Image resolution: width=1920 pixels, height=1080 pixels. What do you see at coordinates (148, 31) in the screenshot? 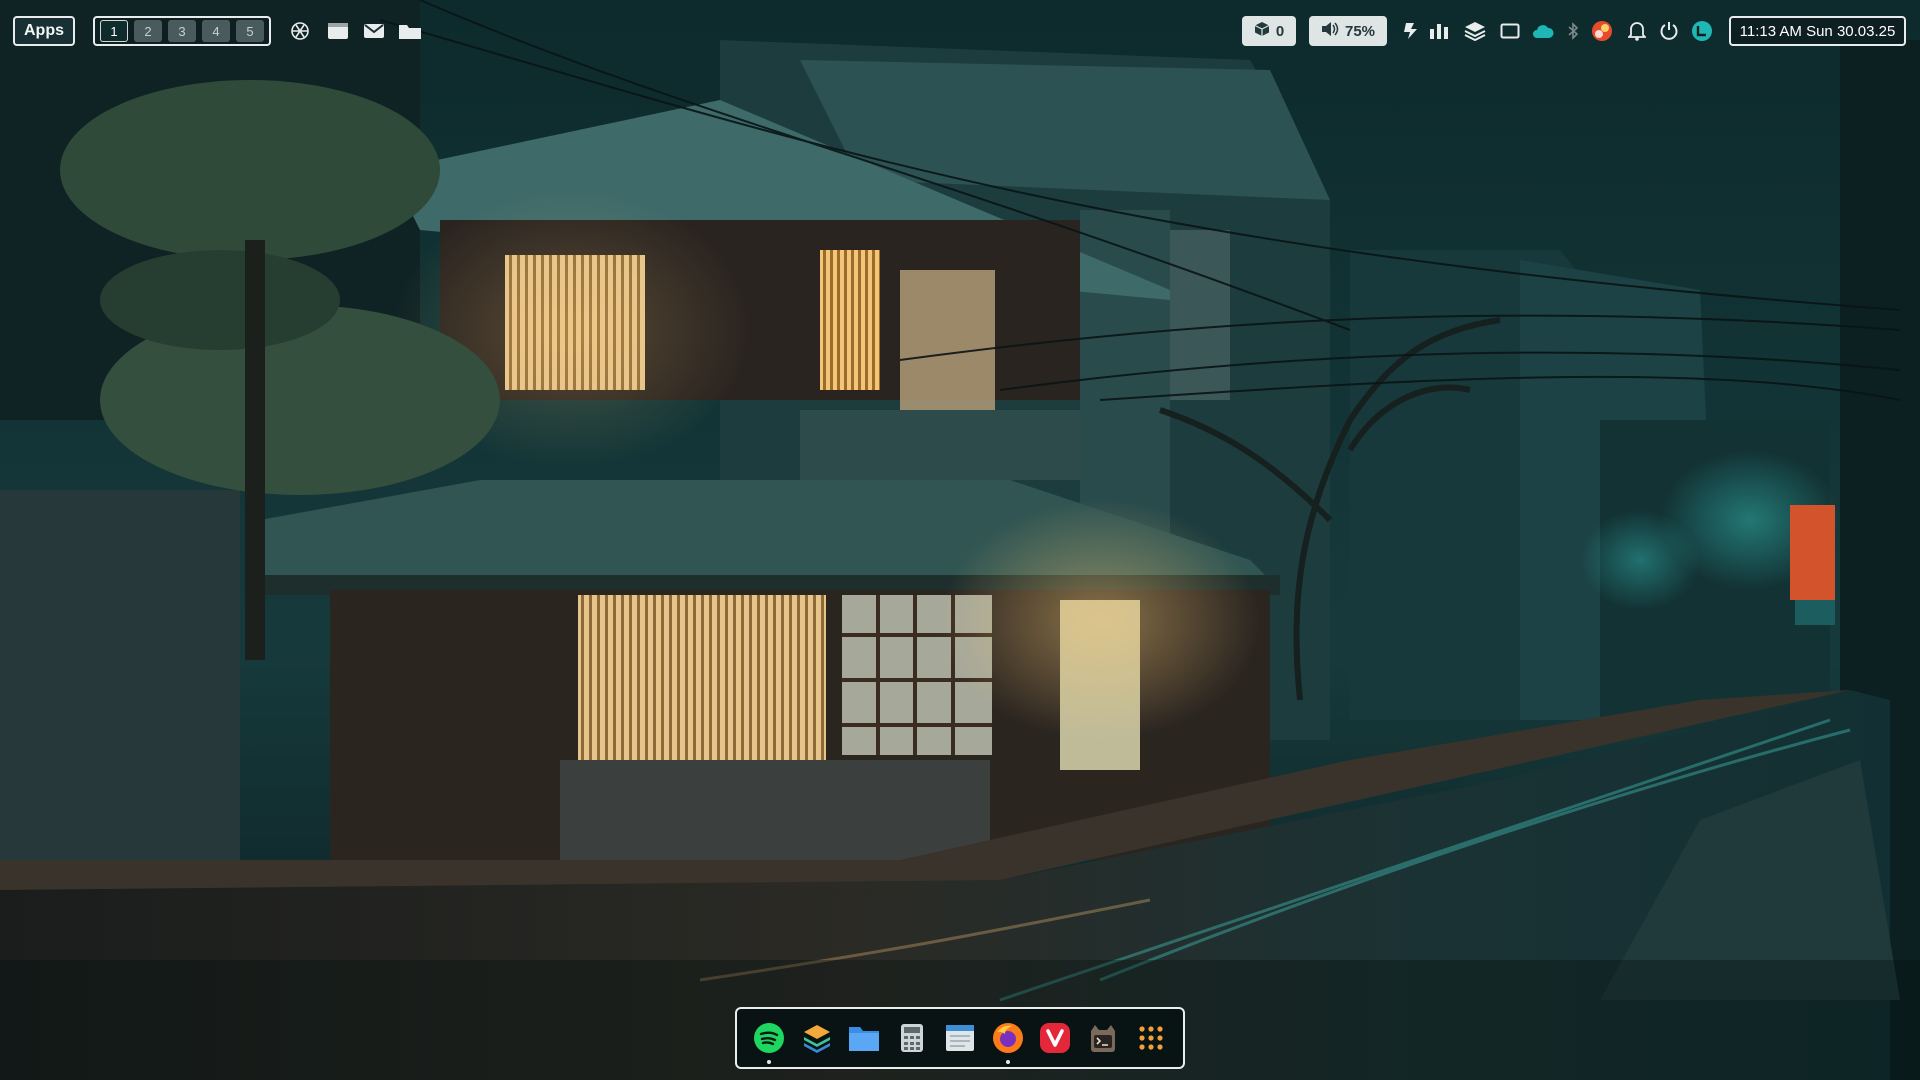
I see `workspace-2: 2` at bounding box center [148, 31].